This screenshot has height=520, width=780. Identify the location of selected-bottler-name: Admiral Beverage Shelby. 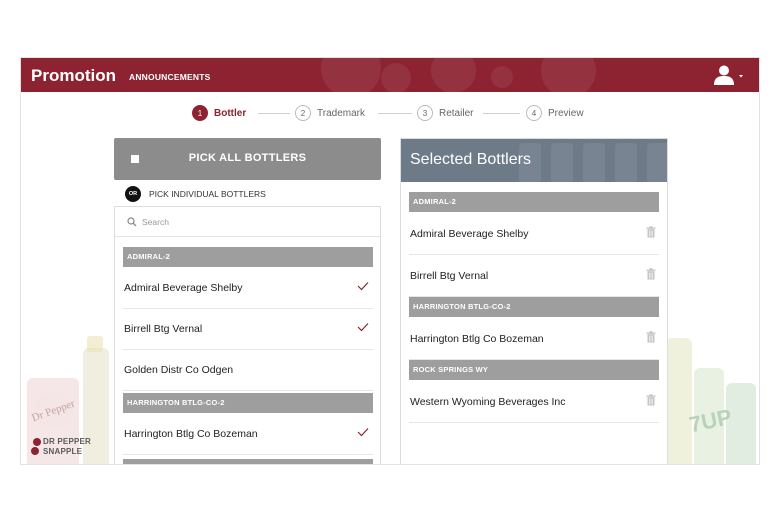
(469, 233).